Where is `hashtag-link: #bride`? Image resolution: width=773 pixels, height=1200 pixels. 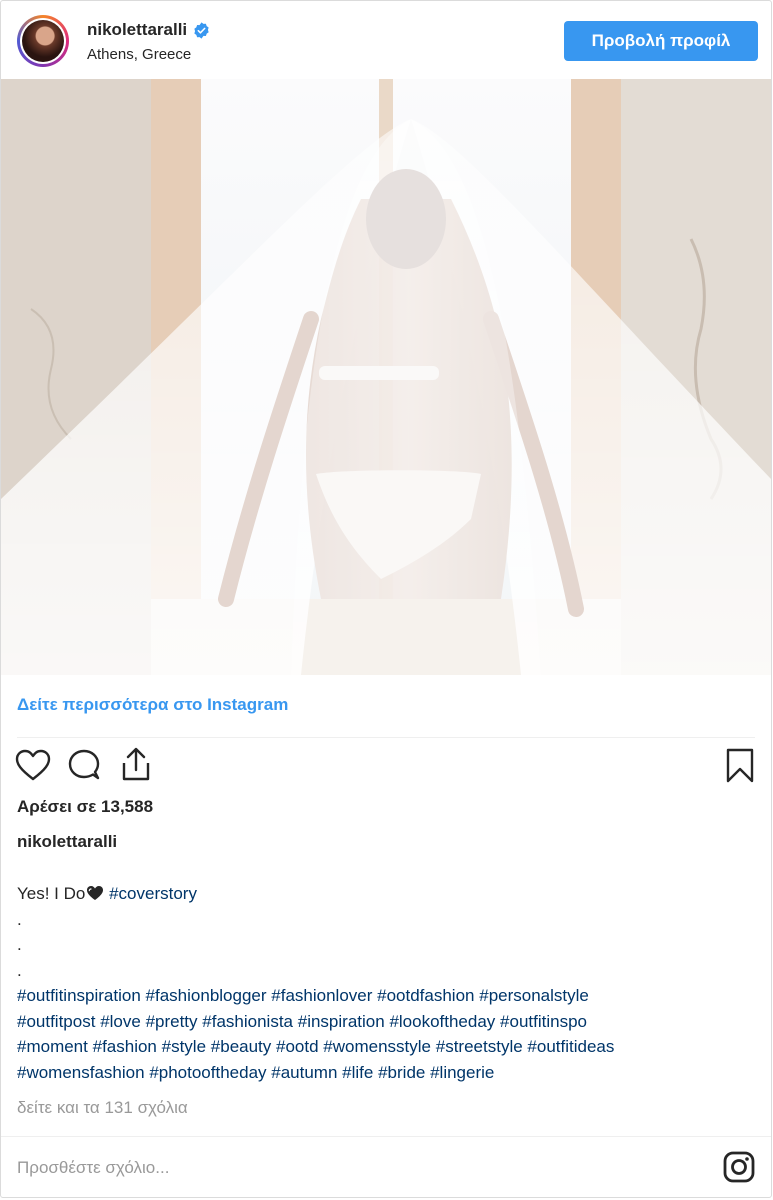 hashtag-link: #bride is located at coordinates (401, 1072).